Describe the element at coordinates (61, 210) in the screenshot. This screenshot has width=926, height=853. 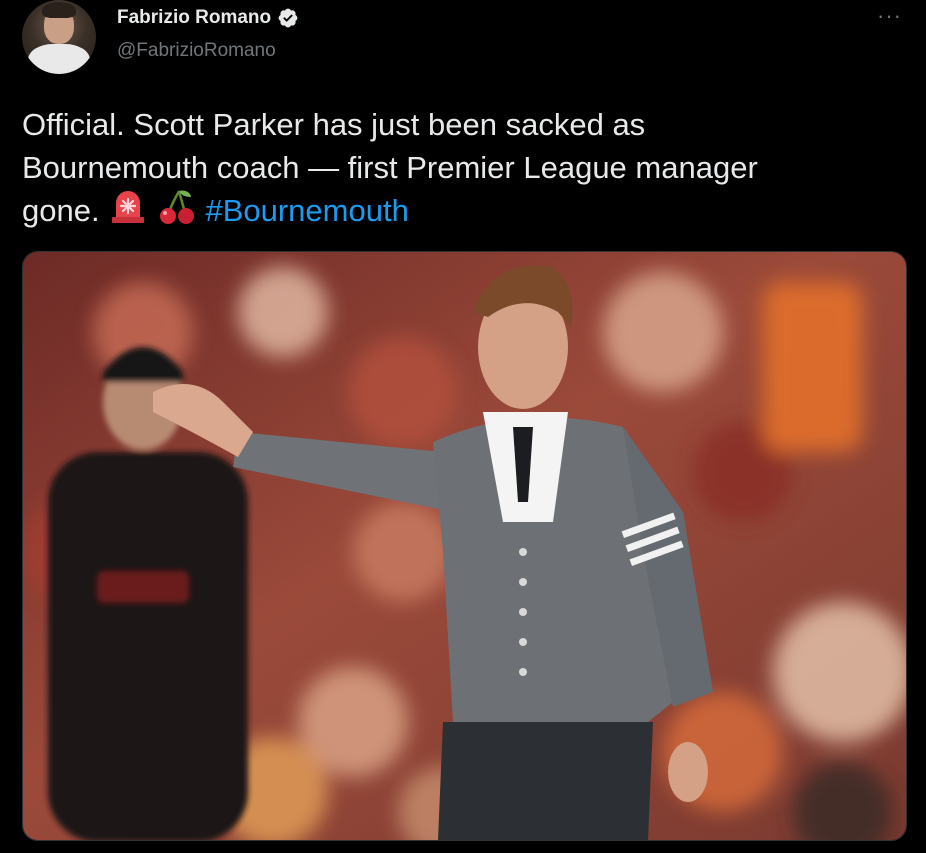
I see `tweet-text-line-3-words: gone.` at that location.